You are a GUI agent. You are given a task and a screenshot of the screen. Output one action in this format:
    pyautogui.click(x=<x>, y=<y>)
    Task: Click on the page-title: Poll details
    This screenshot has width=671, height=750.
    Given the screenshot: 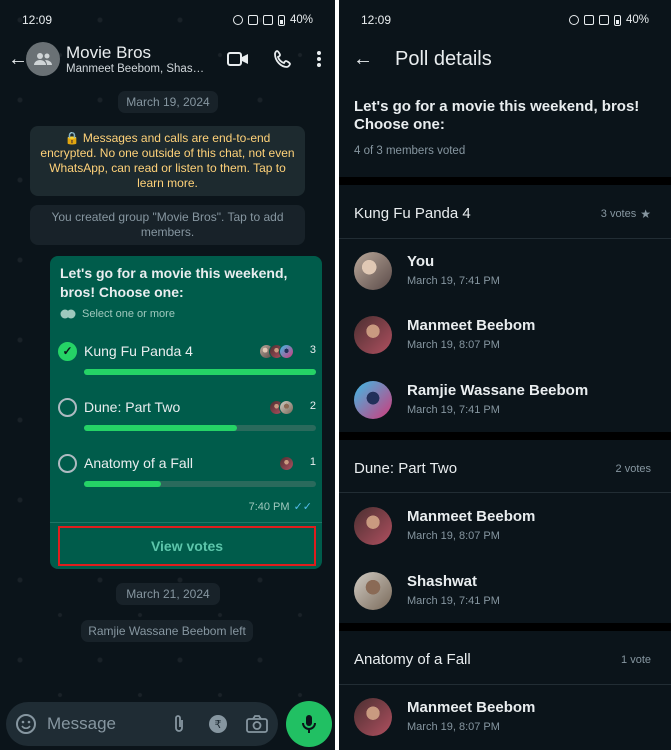 What is the action you would take?
    pyautogui.click(x=443, y=58)
    